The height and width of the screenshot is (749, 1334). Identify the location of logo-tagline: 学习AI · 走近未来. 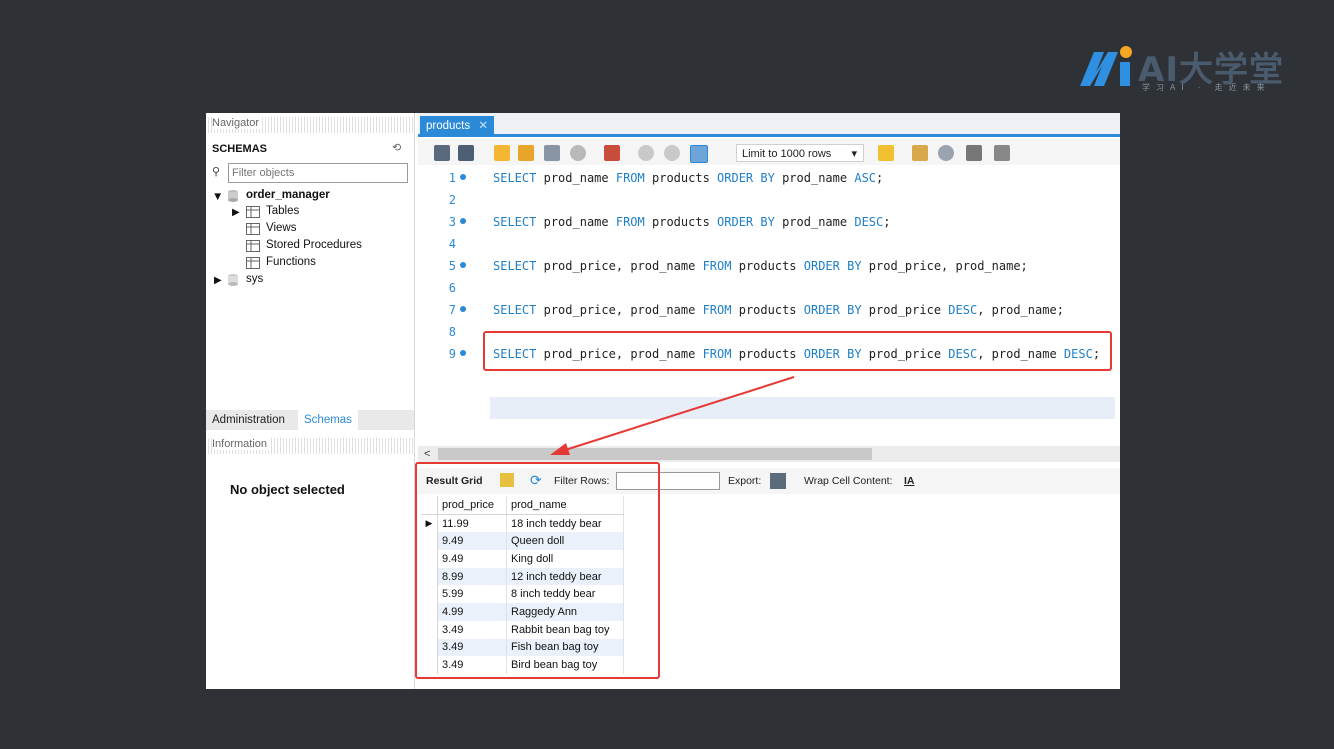
(1206, 87).